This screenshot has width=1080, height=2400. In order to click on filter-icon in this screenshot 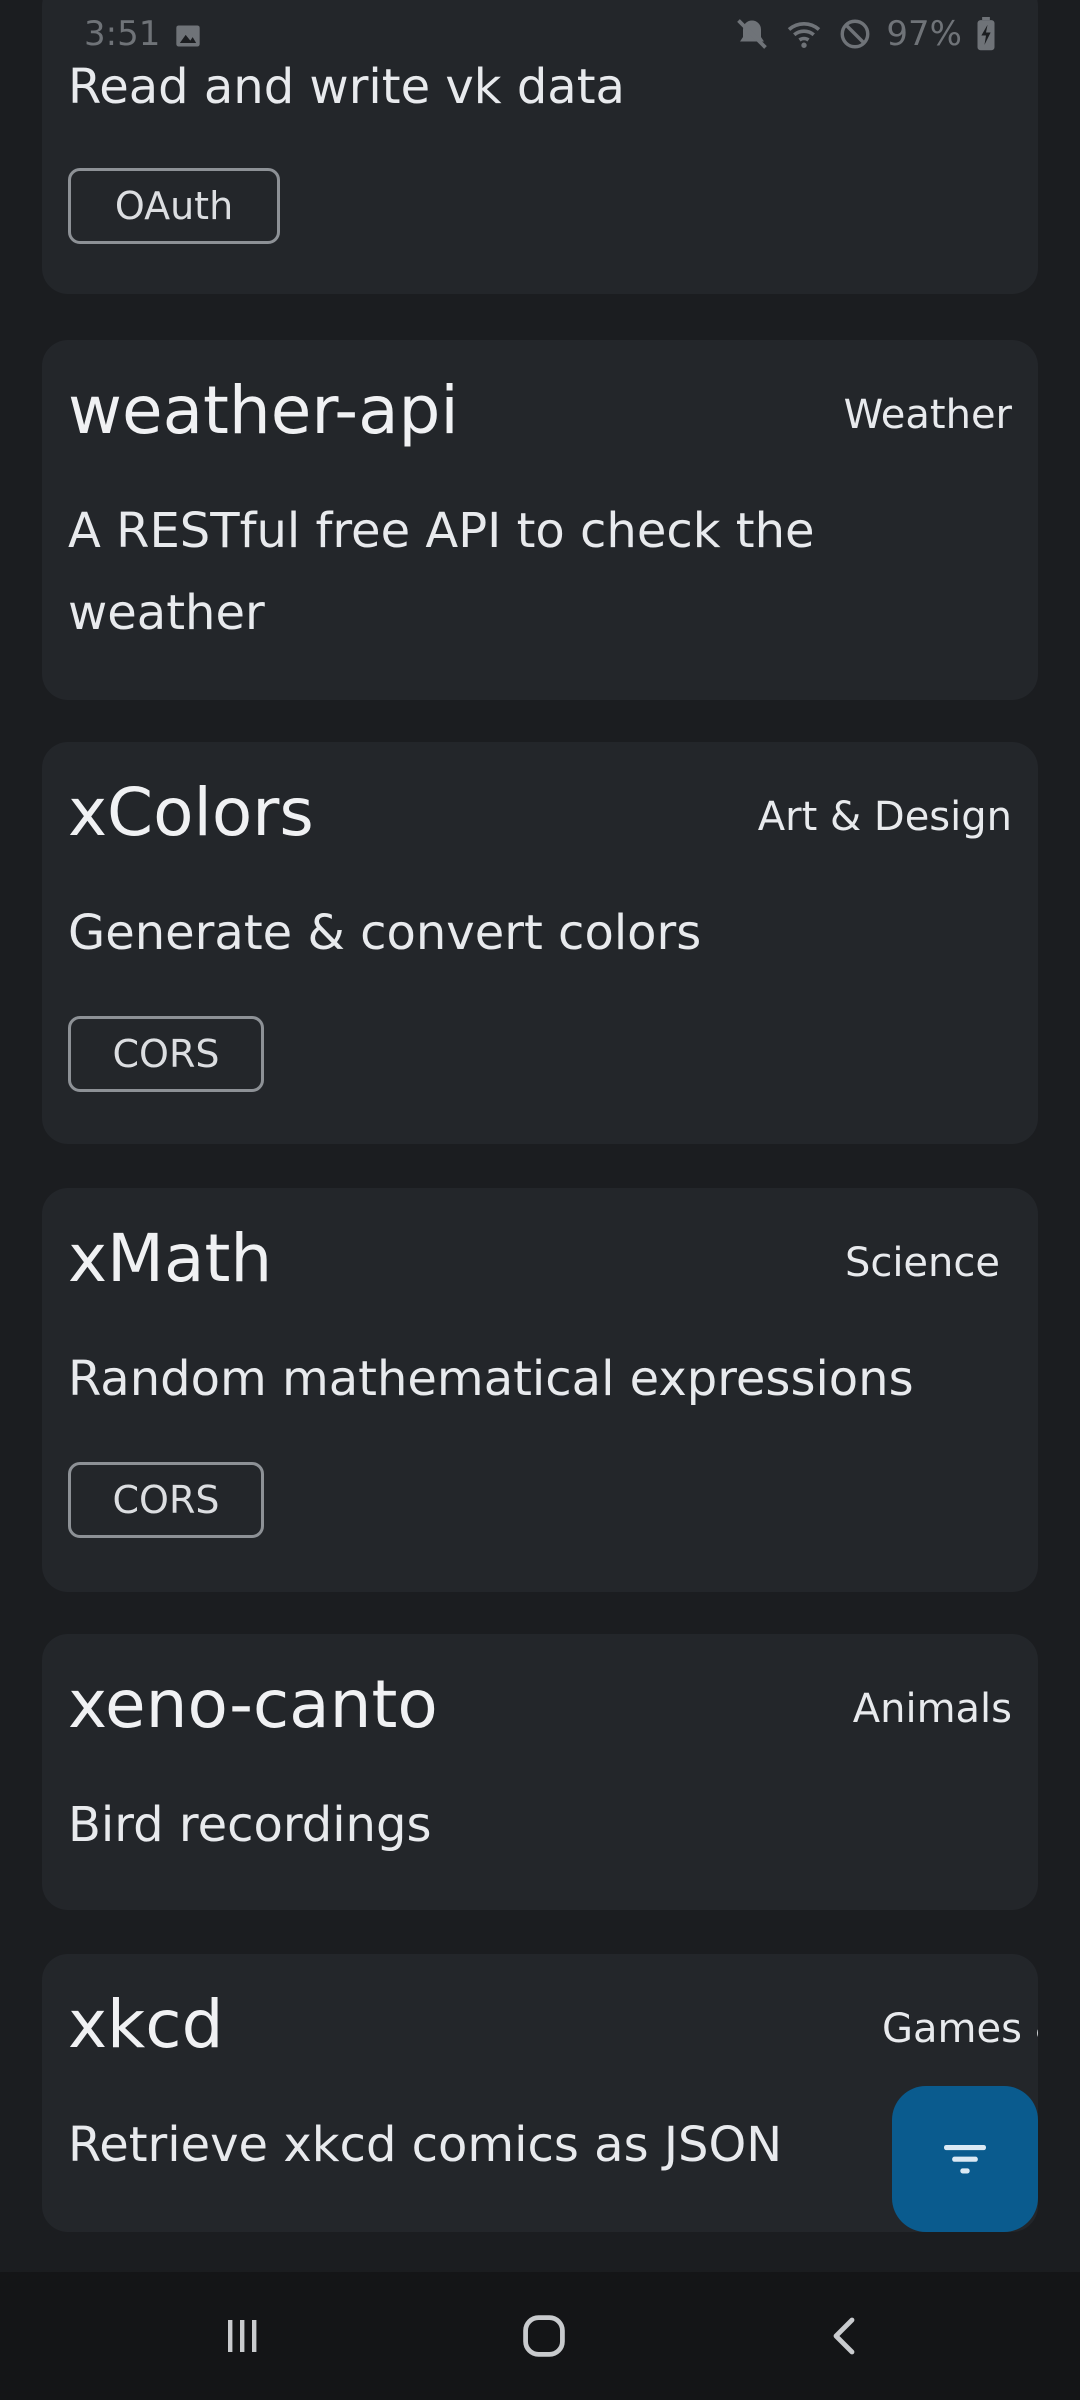, I will do `click(965, 2159)`.